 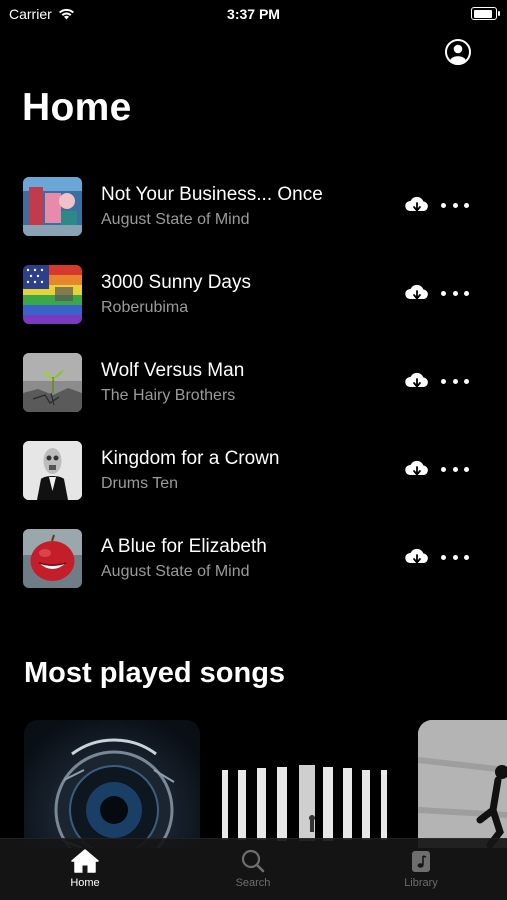 What do you see at coordinates (253, 308) in the screenshot?
I see `song-row: 3000 Sunny Days Roberubima` at bounding box center [253, 308].